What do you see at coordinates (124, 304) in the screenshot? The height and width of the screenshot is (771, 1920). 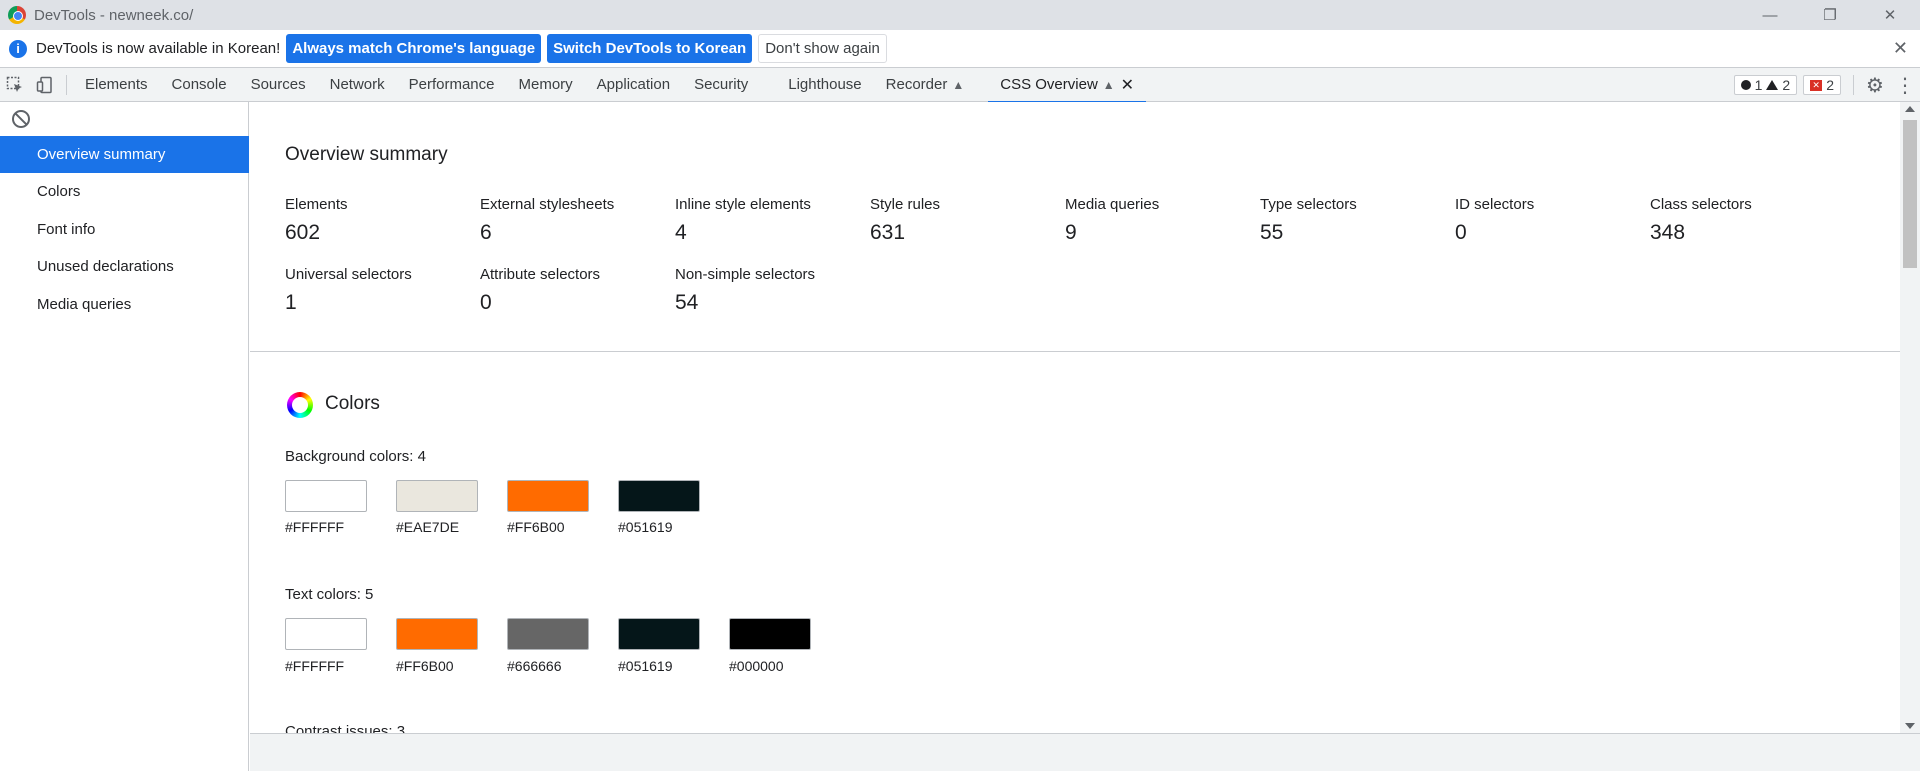 I see `sidebar-item-media-queries: Media queries` at bounding box center [124, 304].